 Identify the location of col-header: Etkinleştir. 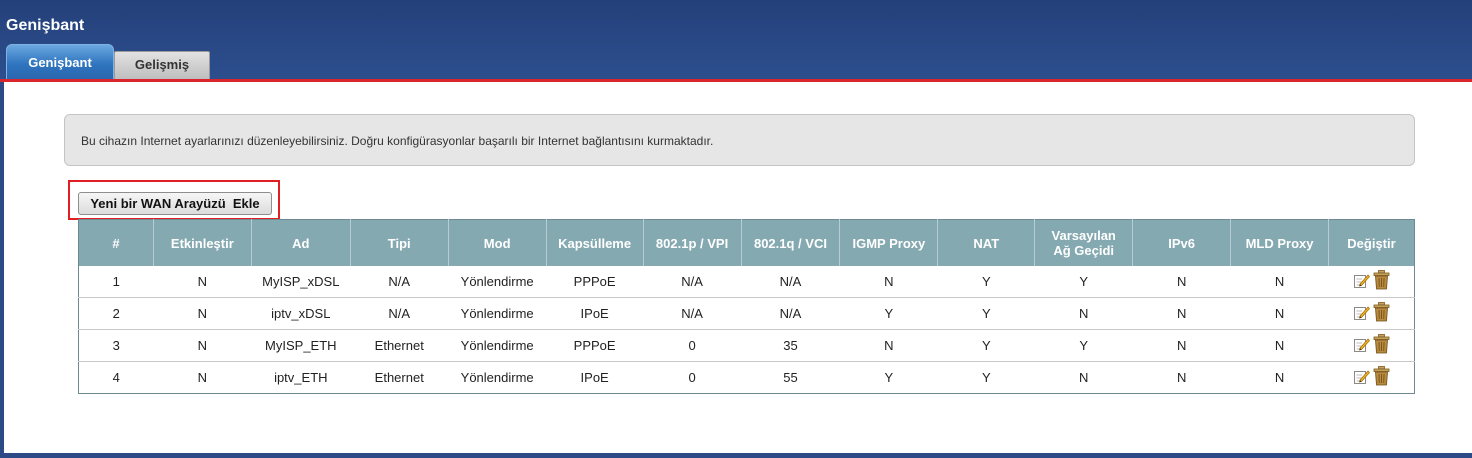
(202, 242).